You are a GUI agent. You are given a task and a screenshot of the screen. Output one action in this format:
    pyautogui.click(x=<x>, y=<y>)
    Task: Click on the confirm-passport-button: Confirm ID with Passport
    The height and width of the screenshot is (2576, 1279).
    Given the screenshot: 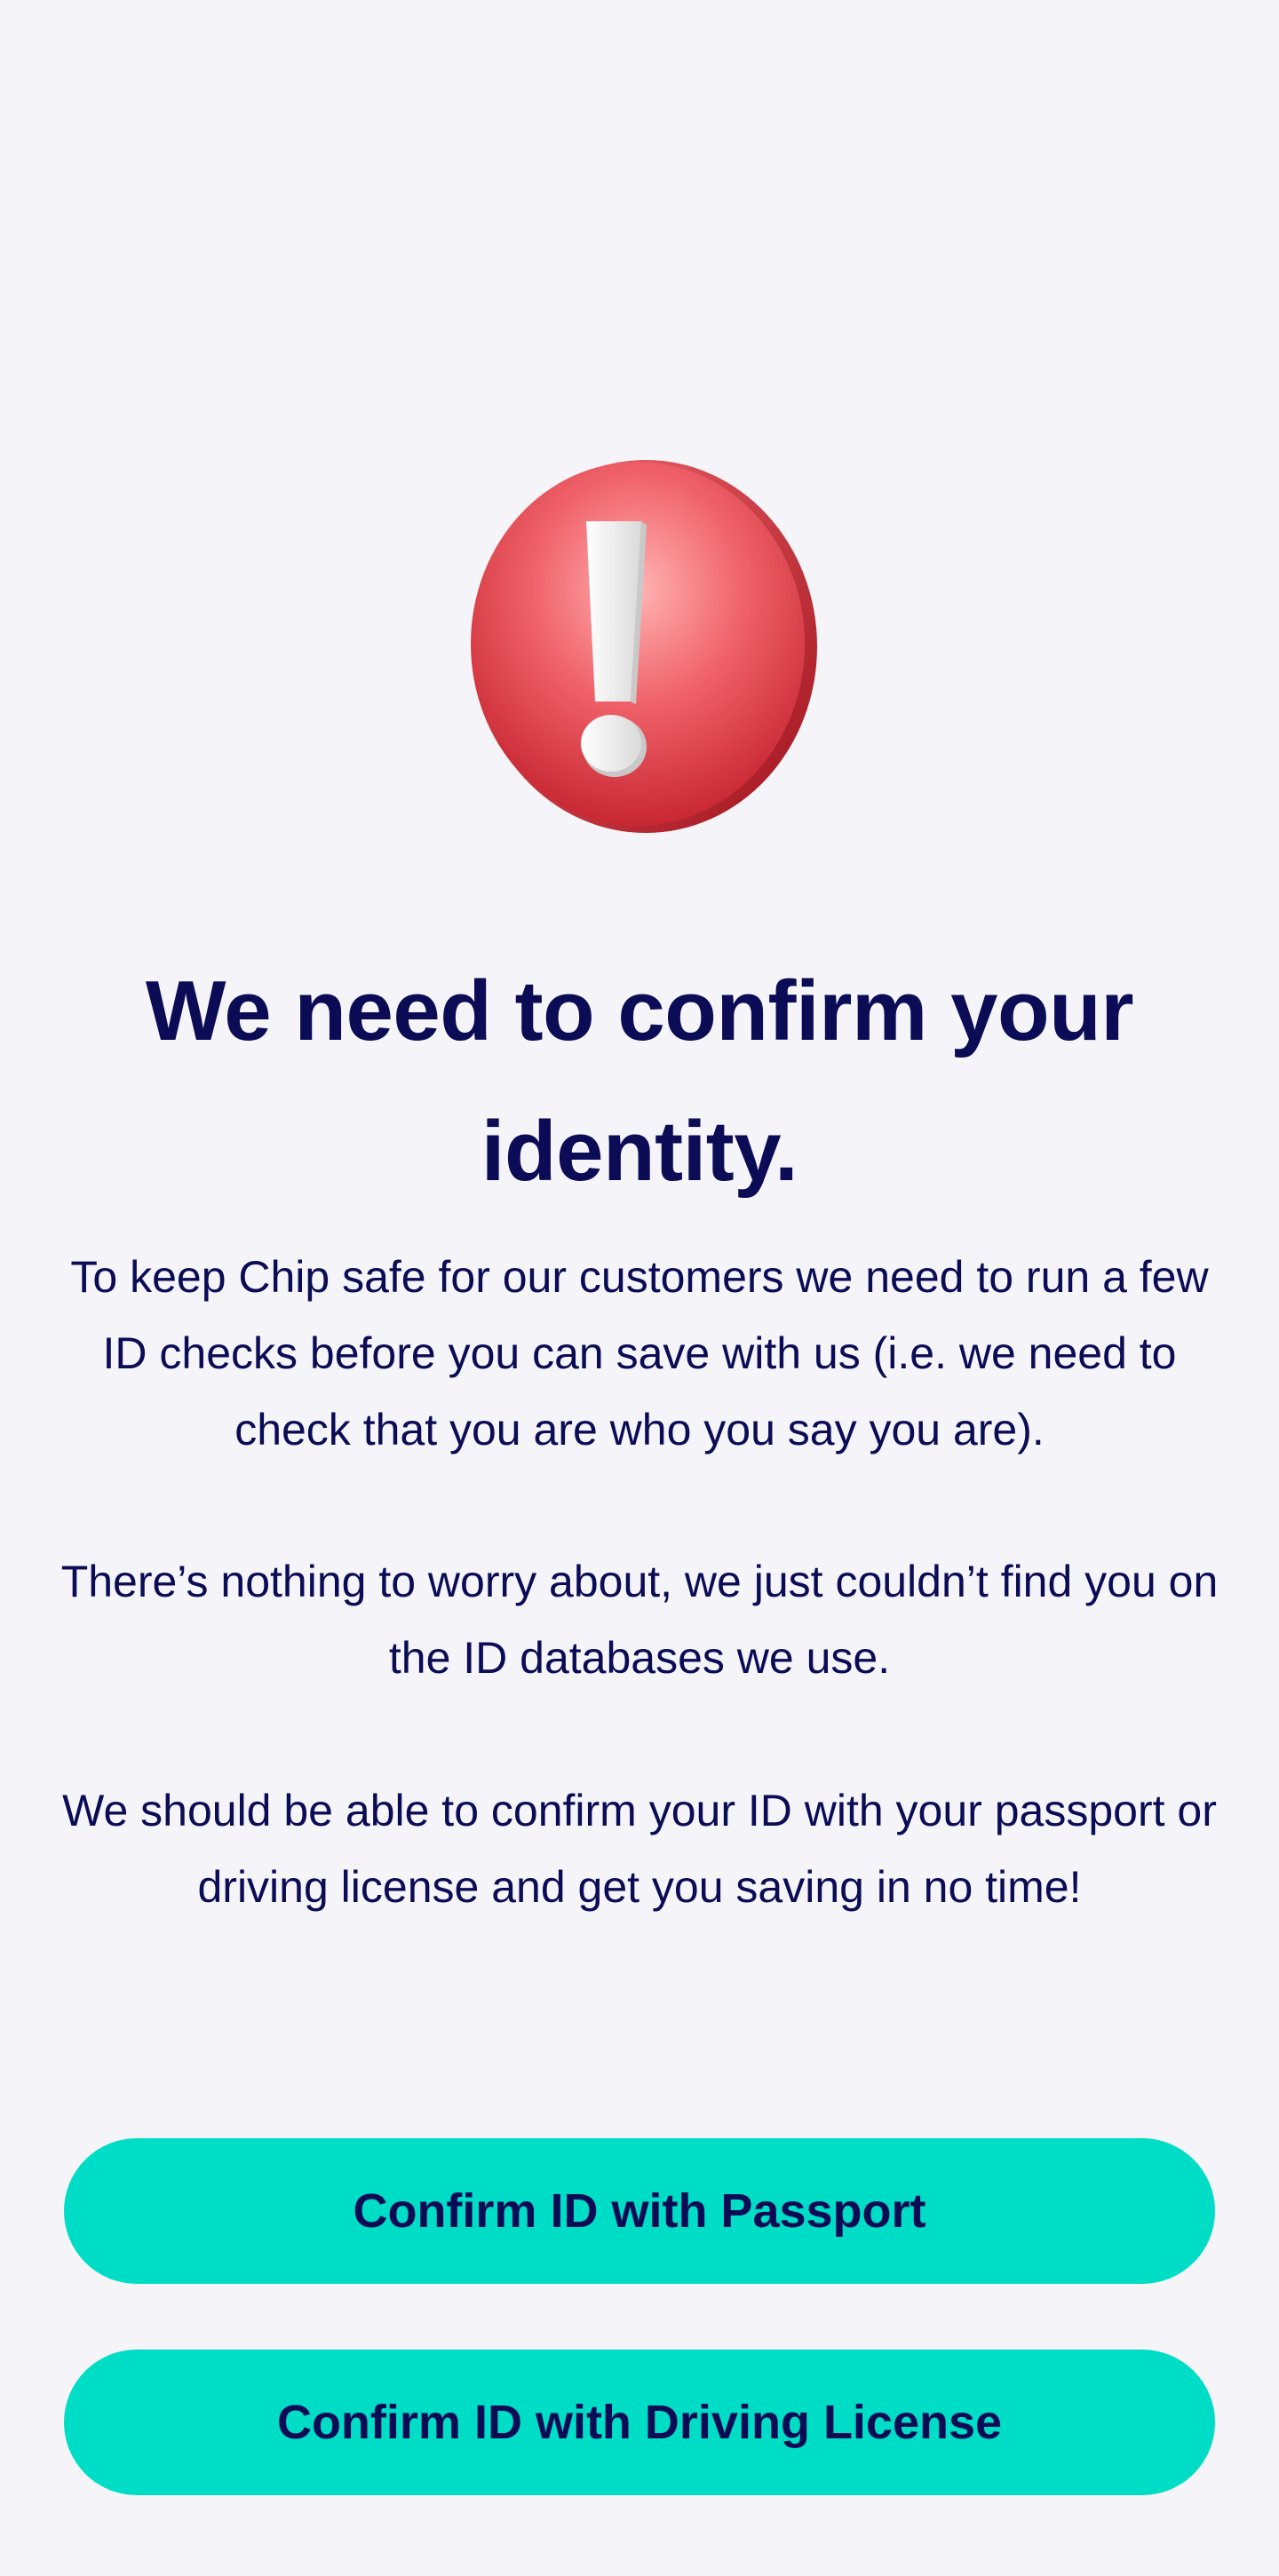 What is the action you would take?
    pyautogui.click(x=639, y=2211)
    